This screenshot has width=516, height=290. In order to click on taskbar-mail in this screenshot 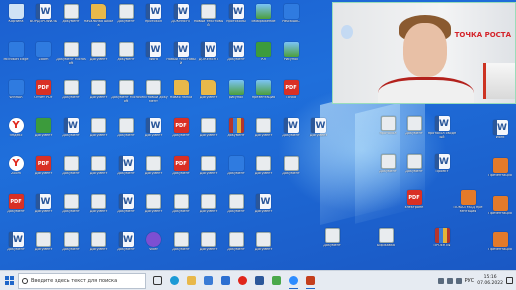, I will do `click(225, 281)`.